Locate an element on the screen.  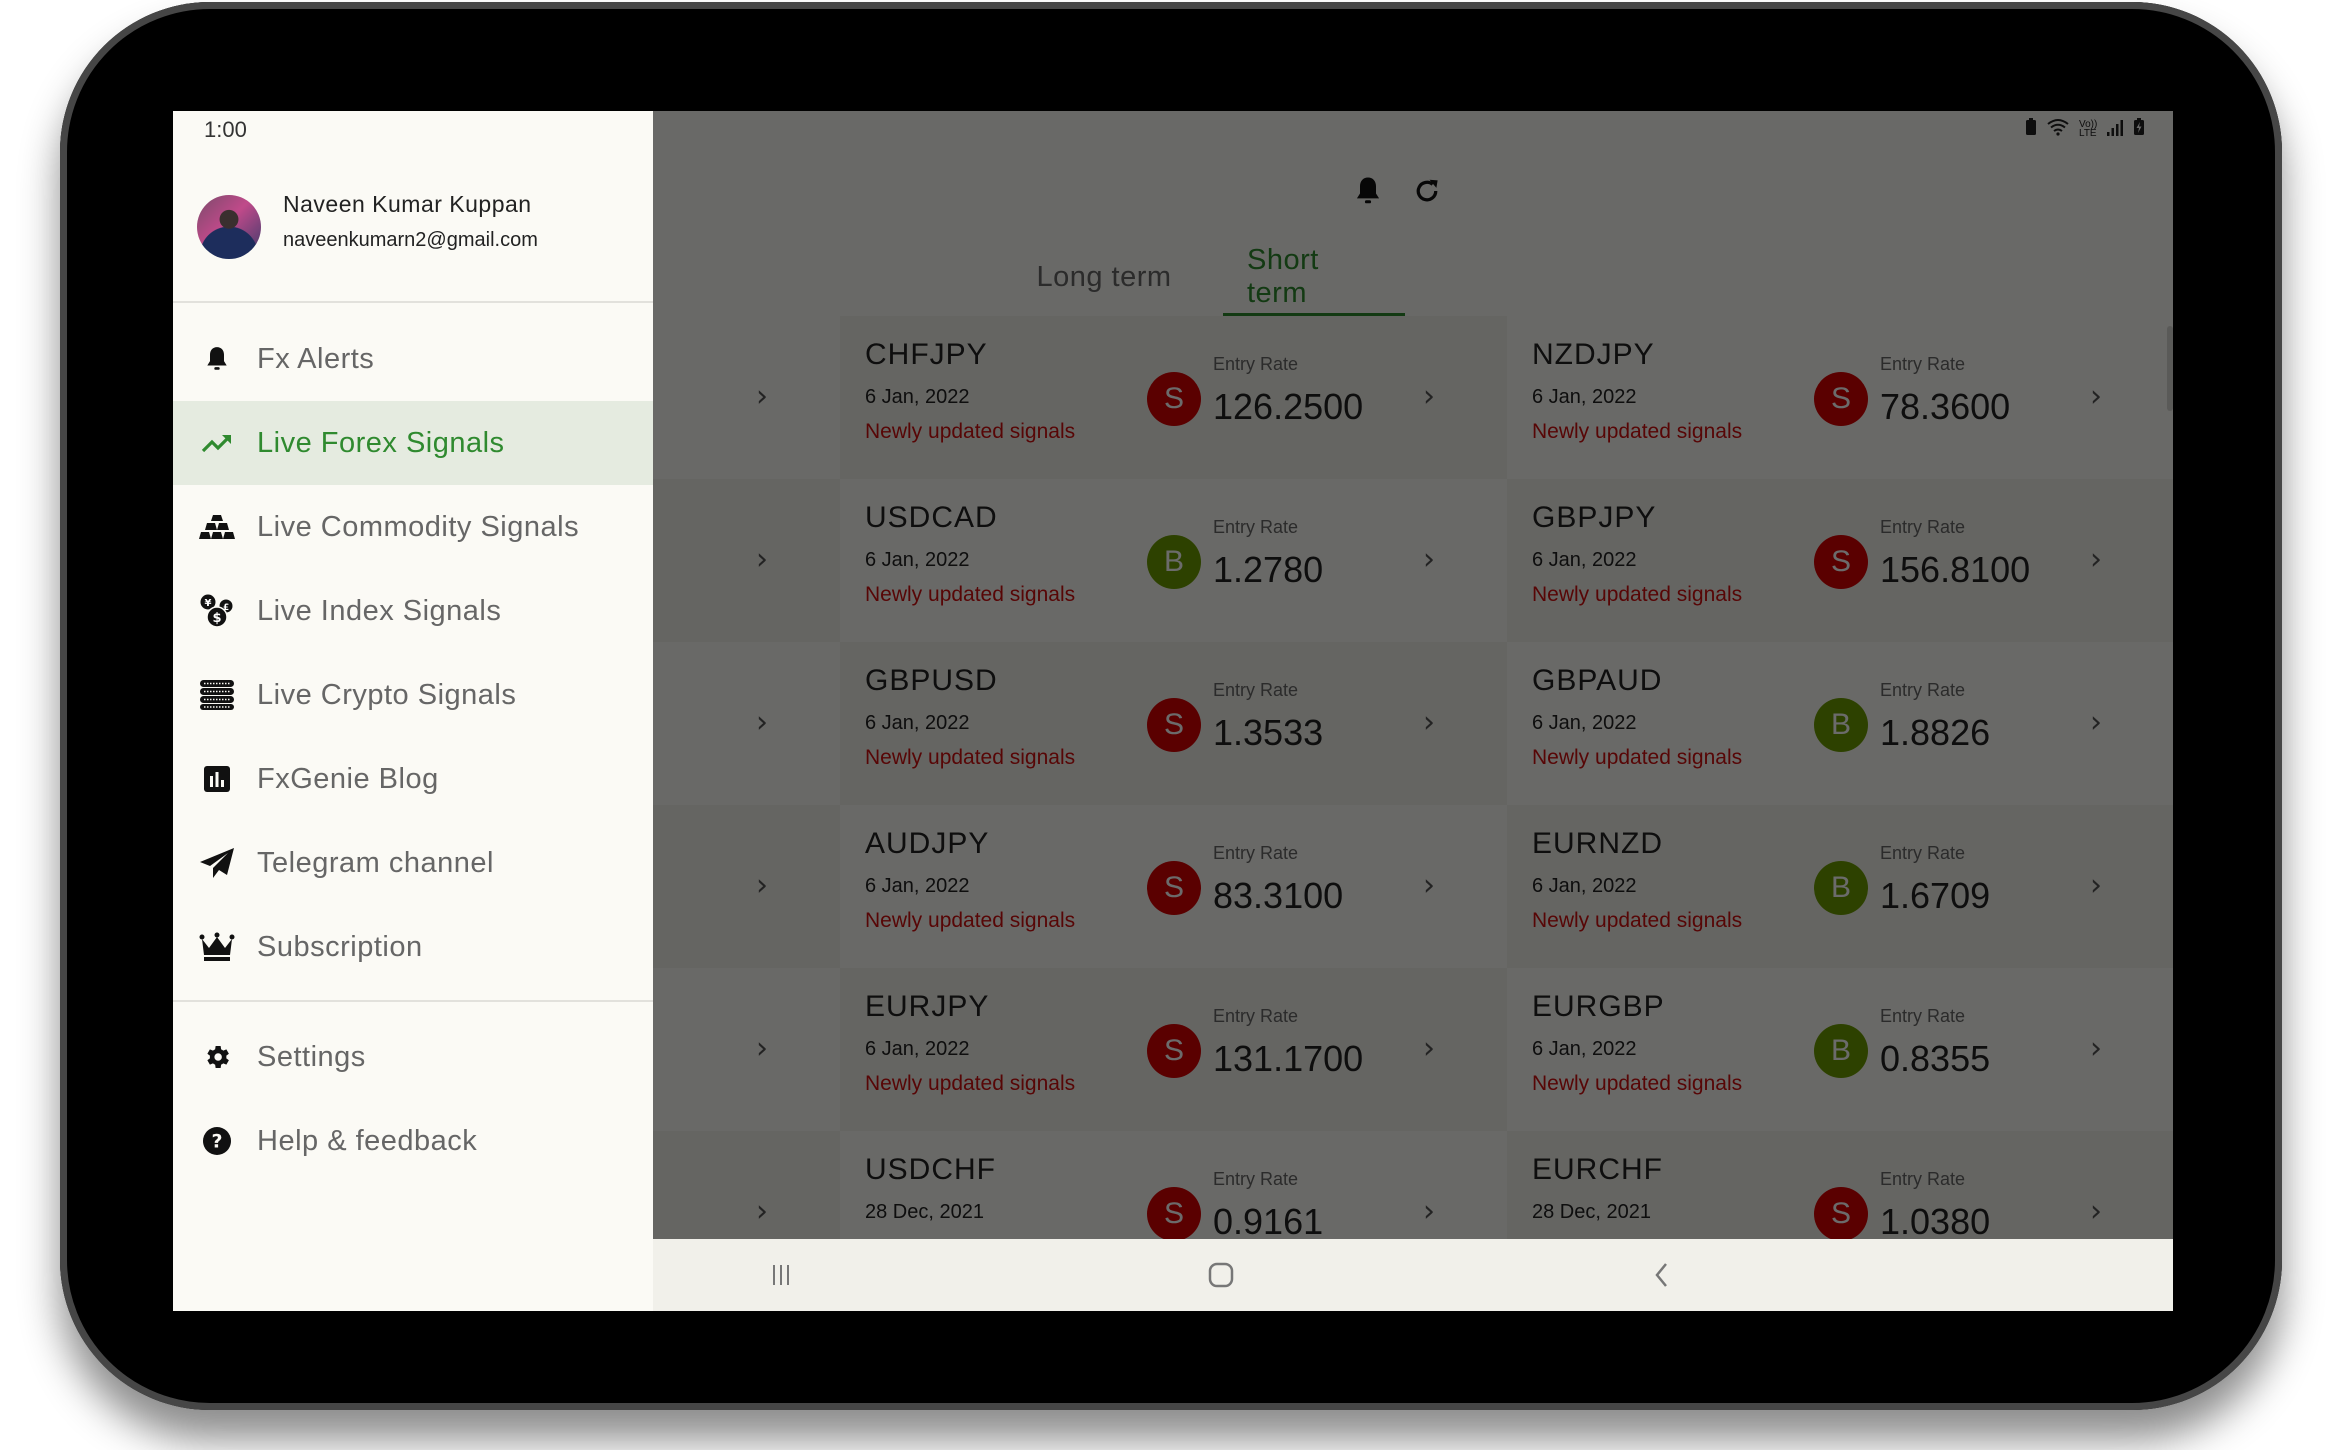
help-circle-icon: ? is located at coordinates (217, 1141).